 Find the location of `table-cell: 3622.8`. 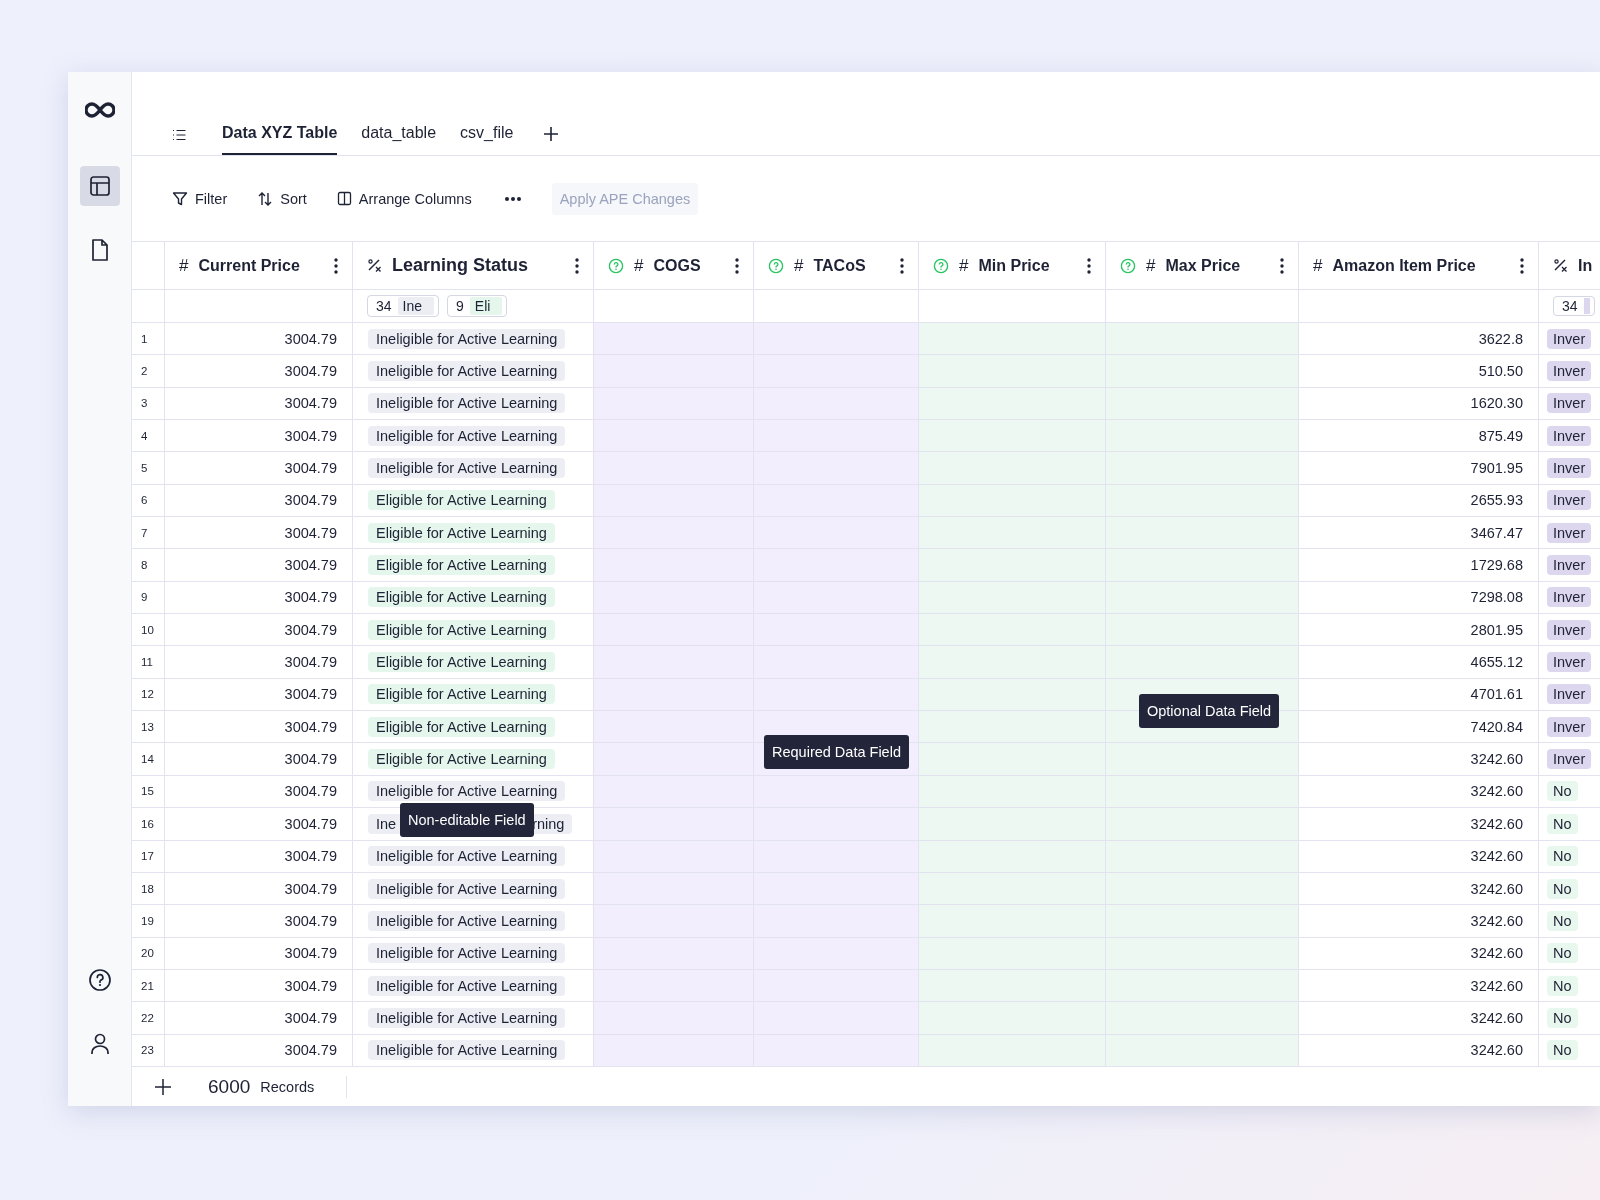

table-cell: 3622.8 is located at coordinates (1419, 339).